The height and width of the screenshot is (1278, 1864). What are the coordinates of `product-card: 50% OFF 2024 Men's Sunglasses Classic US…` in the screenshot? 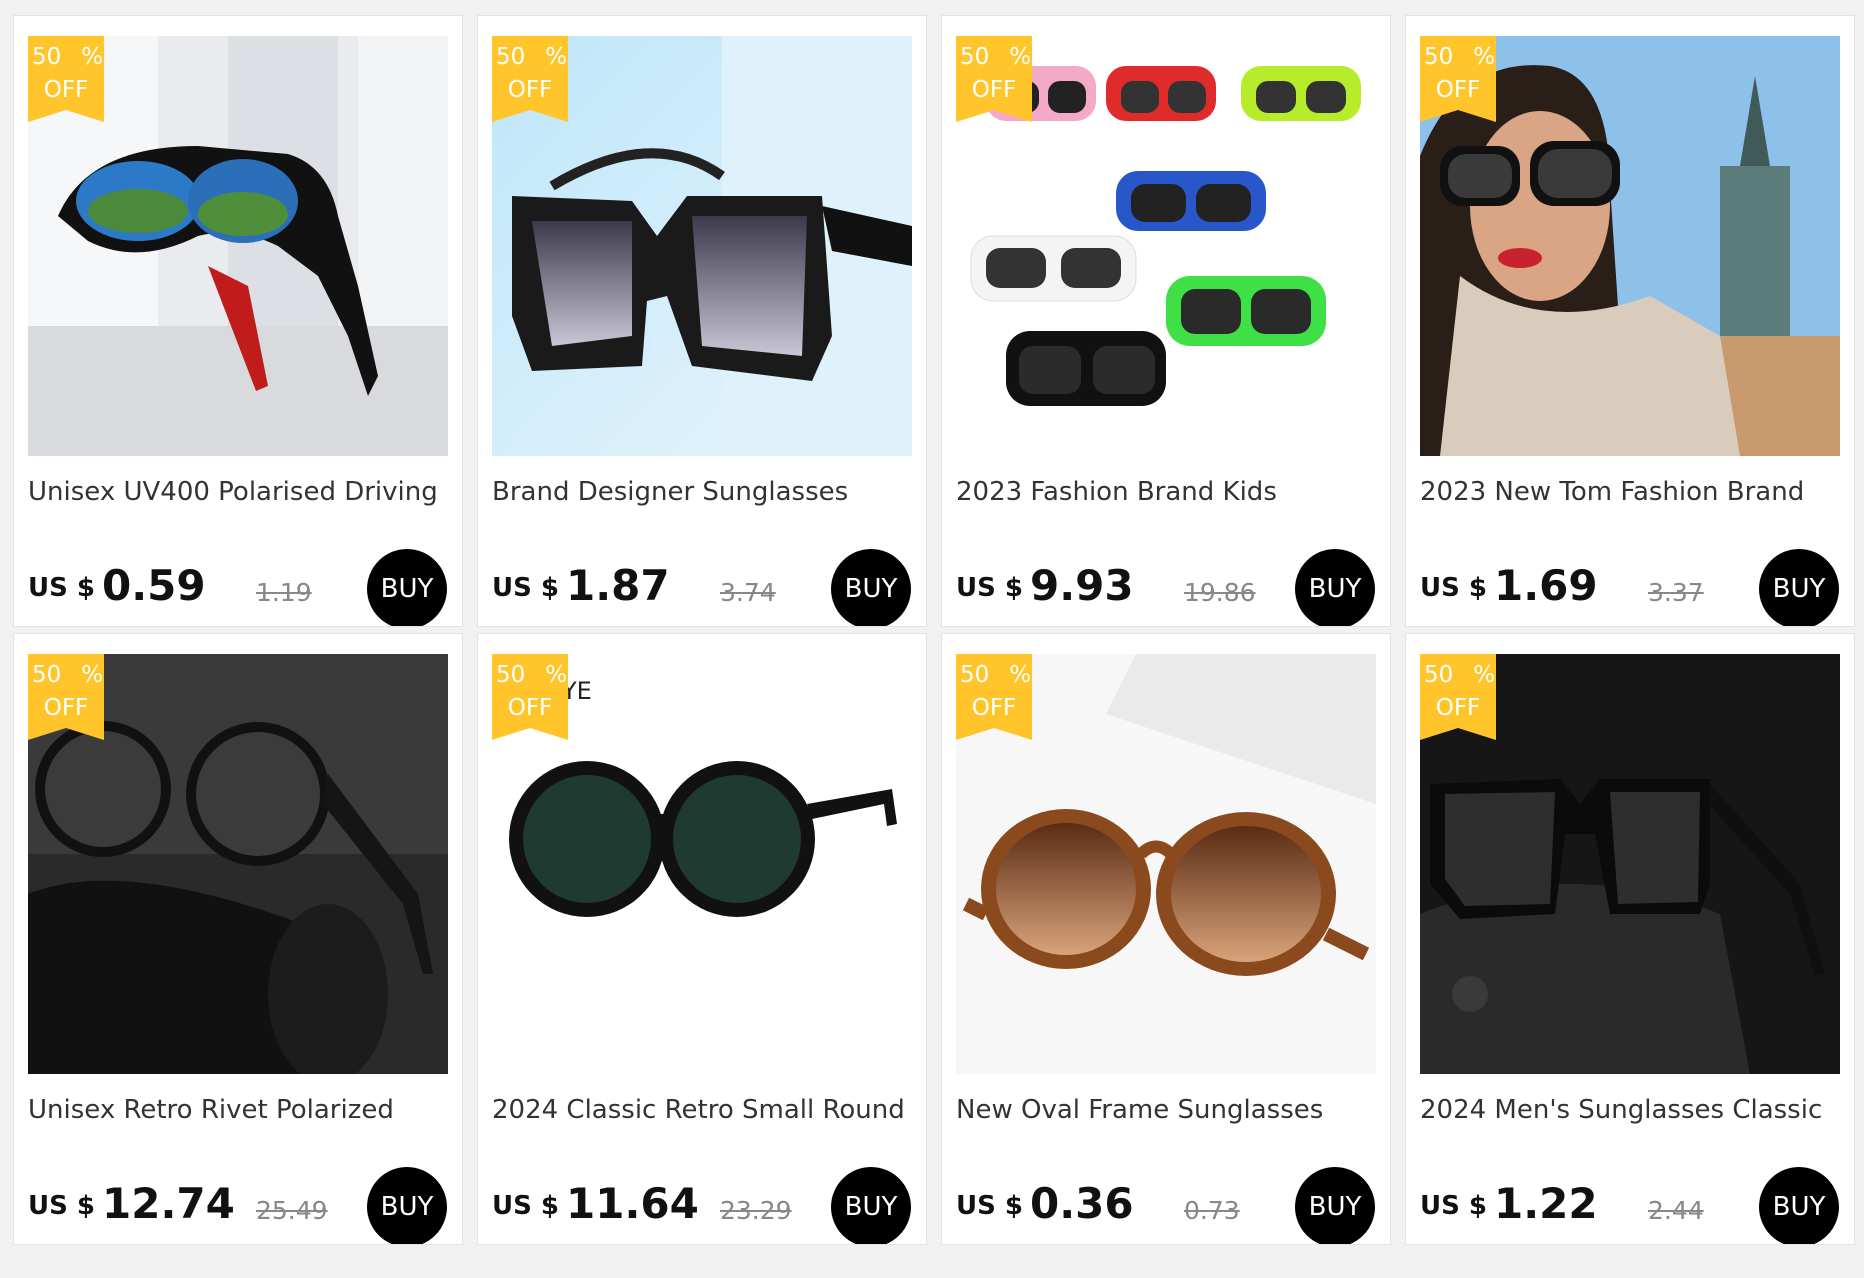 It's located at (1630, 939).